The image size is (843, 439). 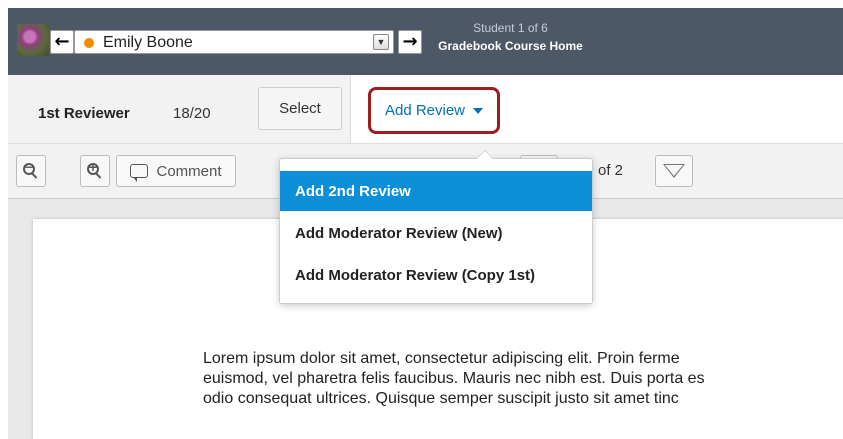 I want to click on zoom-in-button: +, so click(x=95, y=171).